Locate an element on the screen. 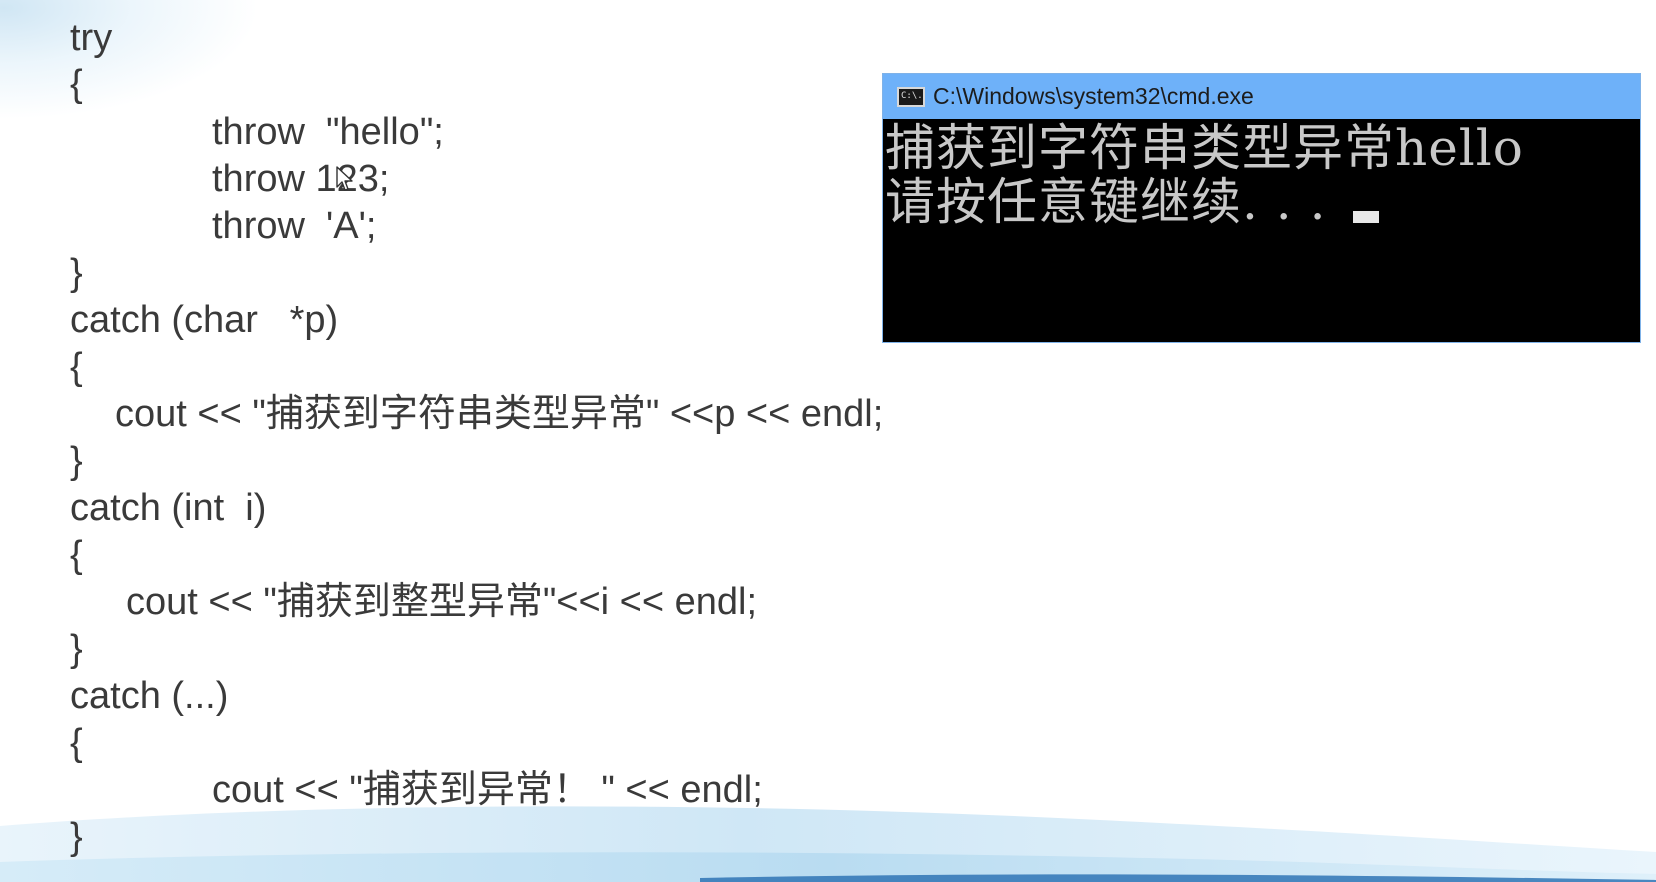 This screenshot has height=882, width=1656. cmd-cursor is located at coordinates (1366, 217).